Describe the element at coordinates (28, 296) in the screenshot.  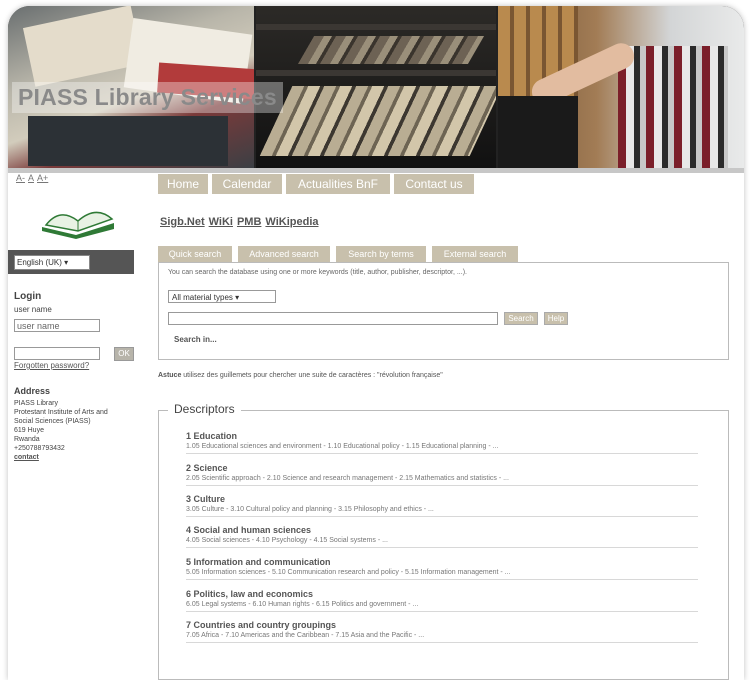
I see `login-heading: Login` at that location.